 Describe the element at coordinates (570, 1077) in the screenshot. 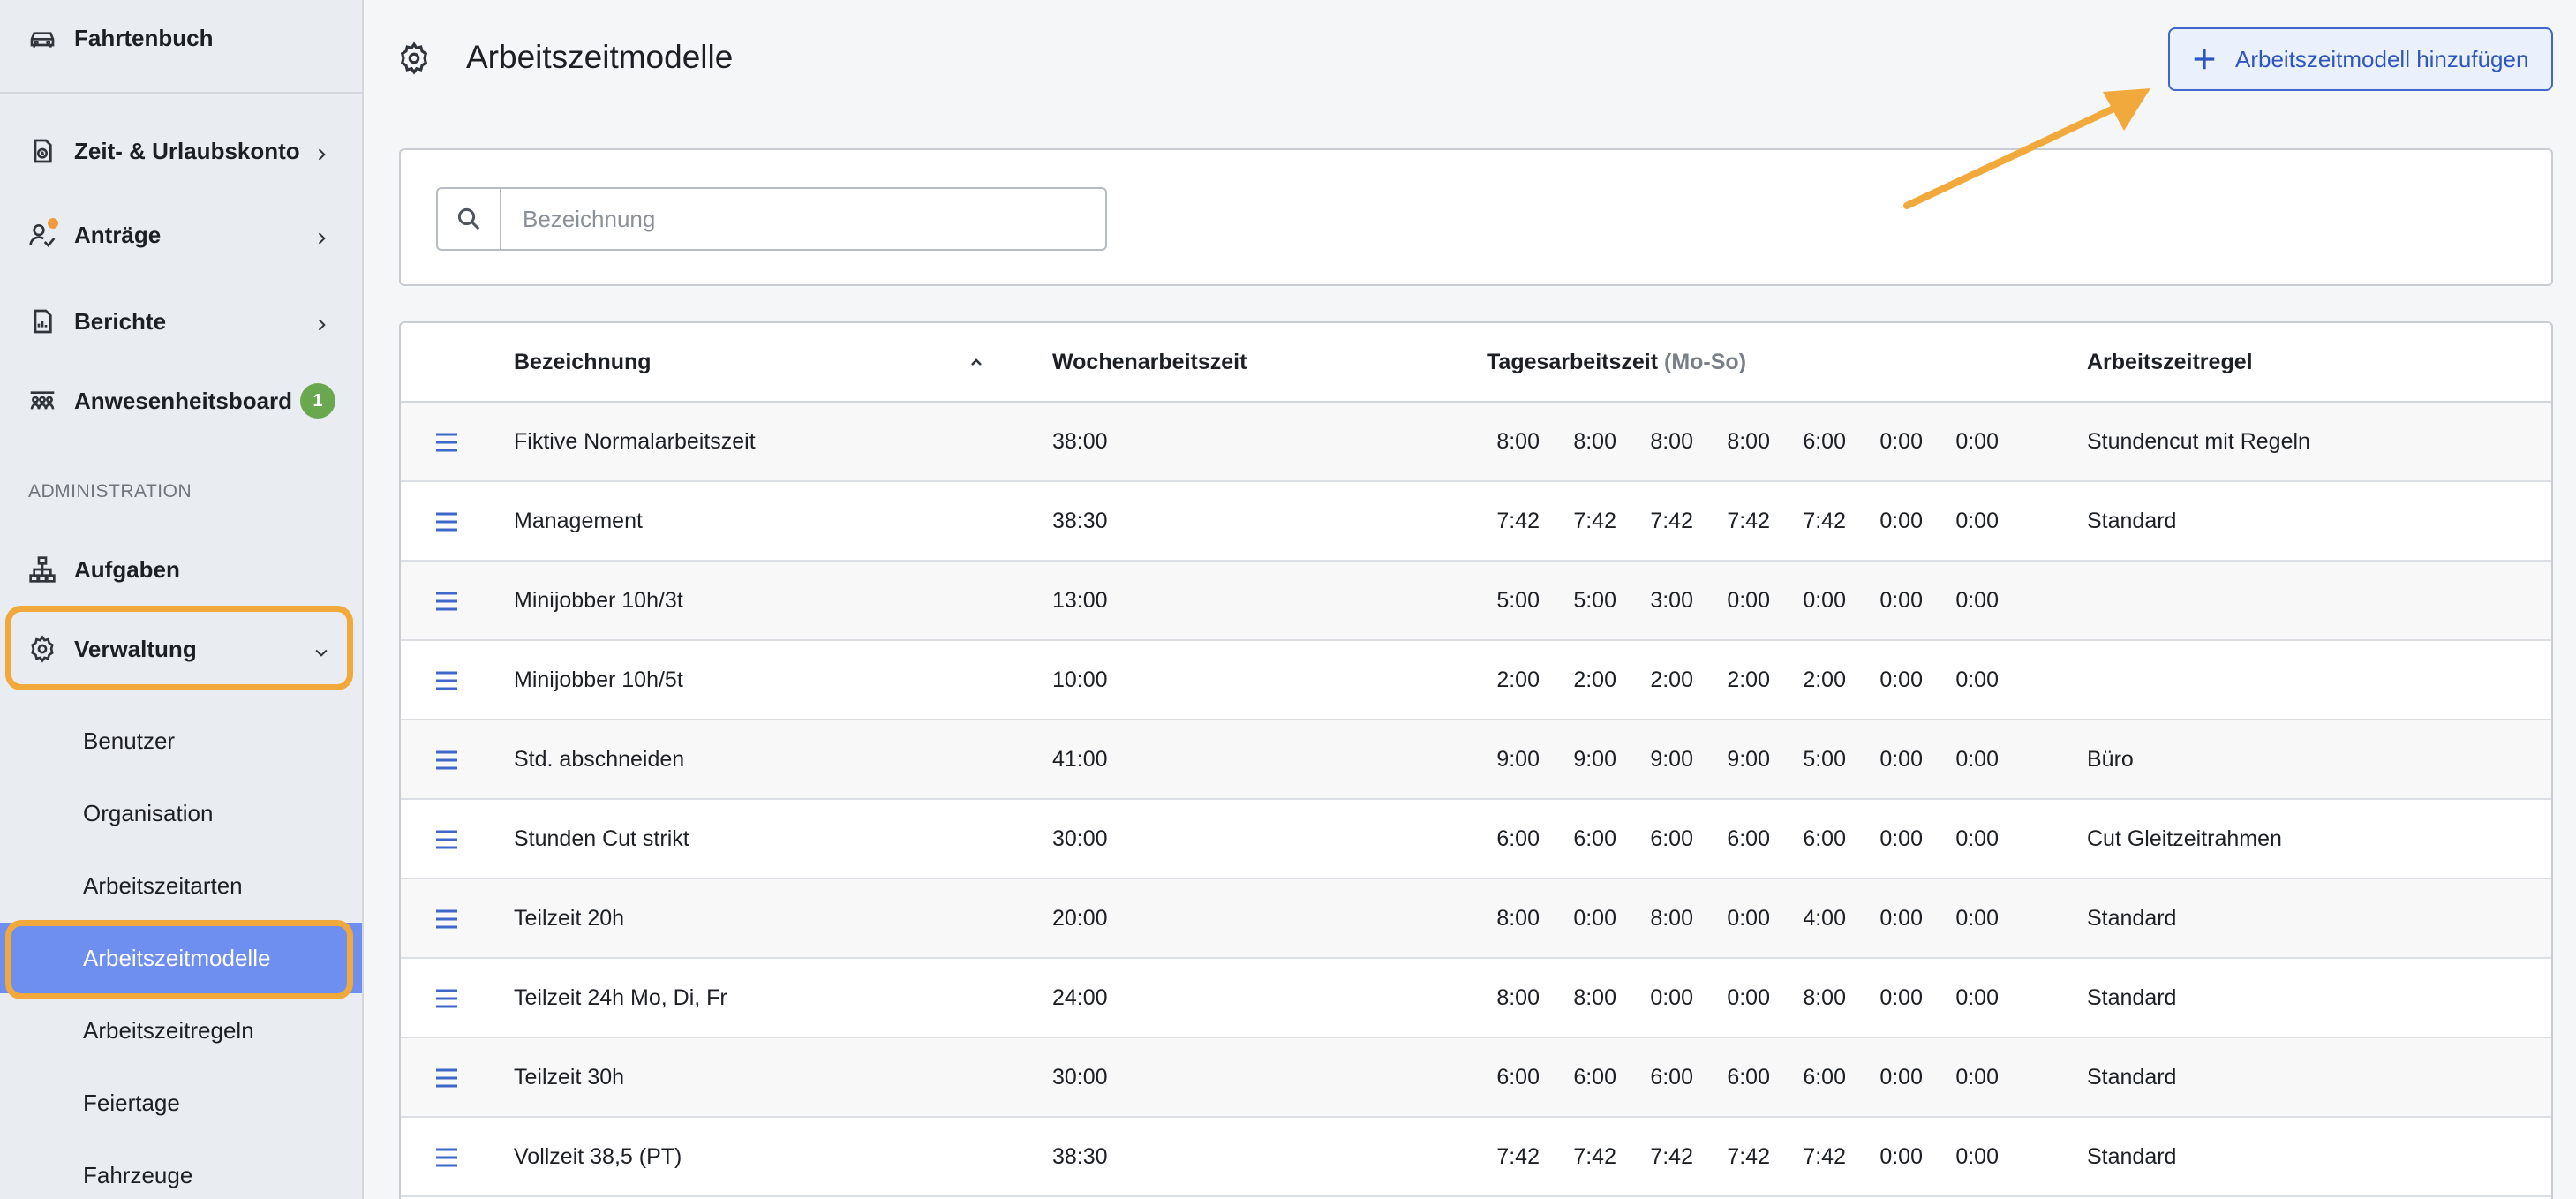

I see `cell-name: Teilzeit 30h` at that location.